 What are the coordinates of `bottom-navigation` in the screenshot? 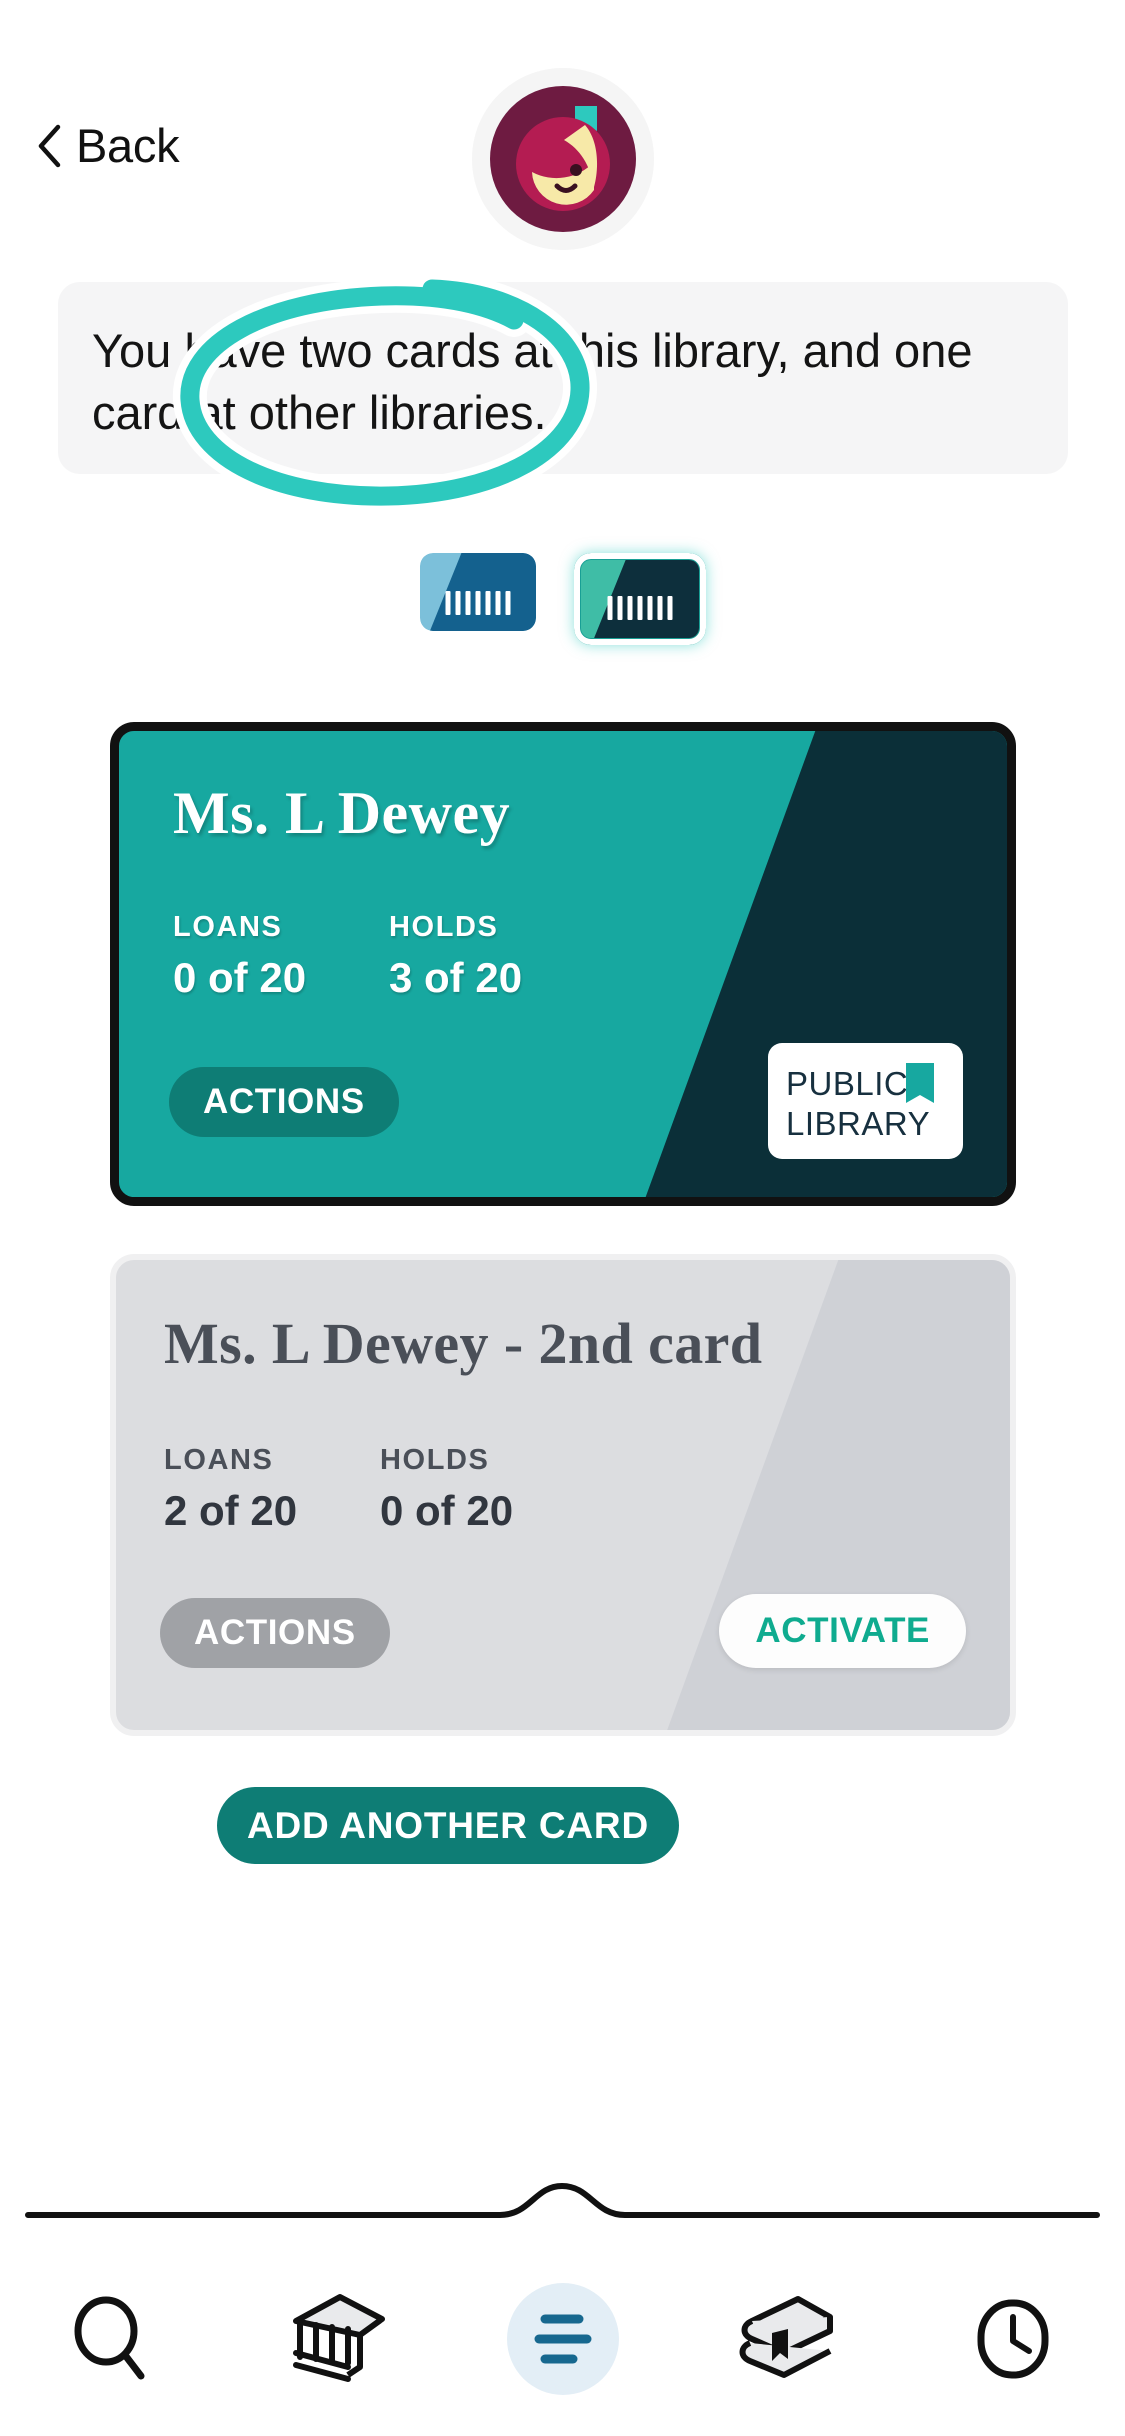 It's located at (562, 2338).